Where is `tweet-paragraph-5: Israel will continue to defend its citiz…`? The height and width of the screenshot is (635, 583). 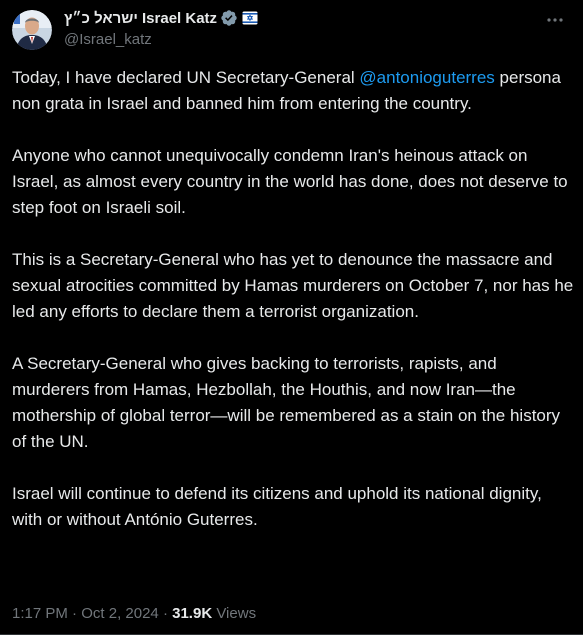 tweet-paragraph-5: Israel will continue to defend its citiz… is located at coordinates (277, 506).